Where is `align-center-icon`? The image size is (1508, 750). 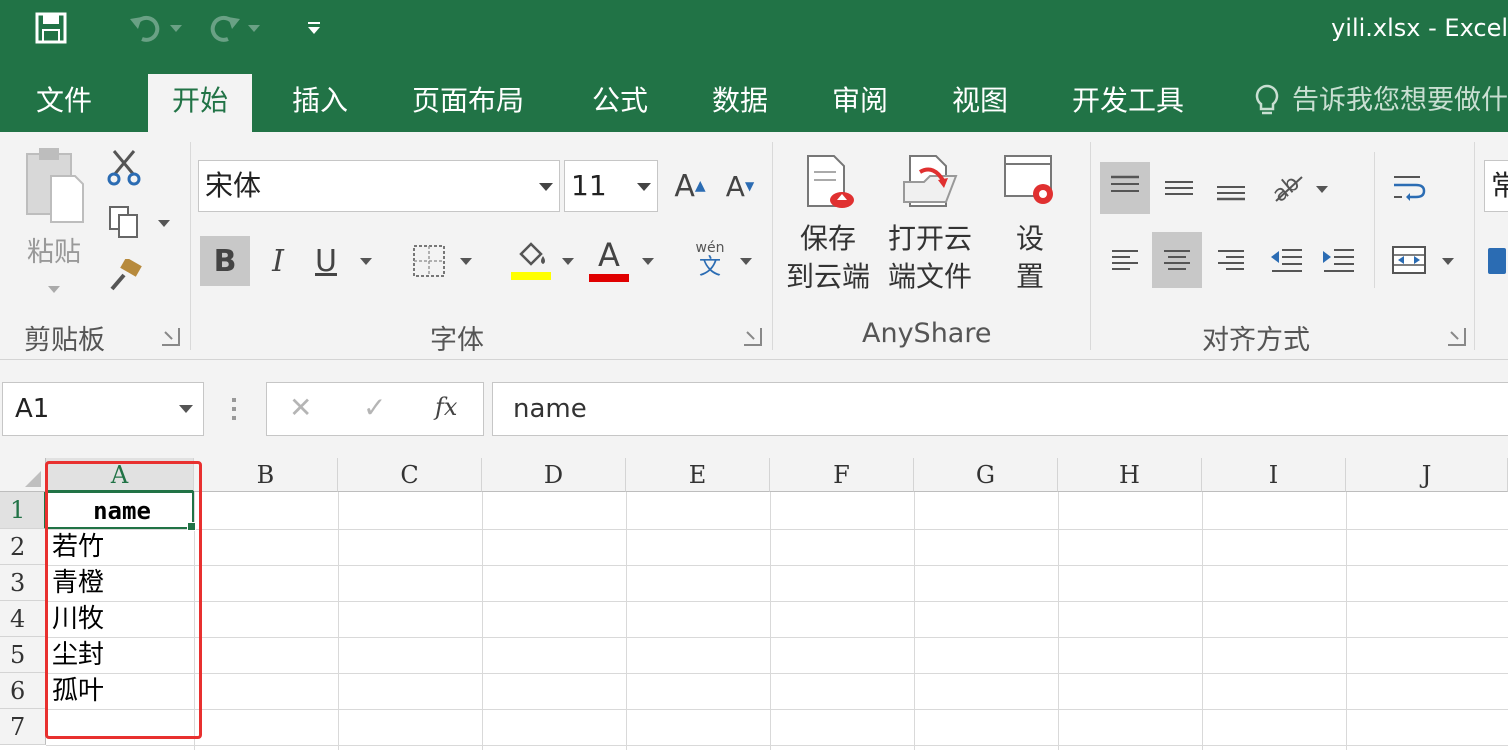 align-center-icon is located at coordinates (1177, 260).